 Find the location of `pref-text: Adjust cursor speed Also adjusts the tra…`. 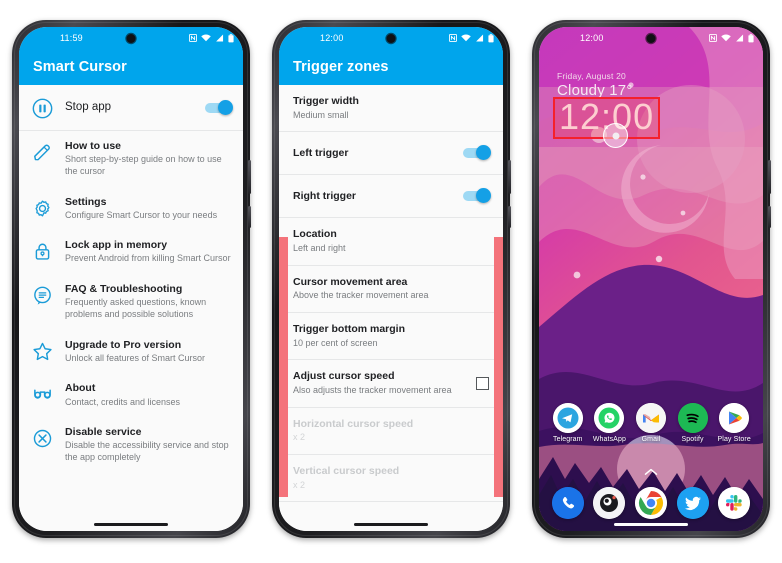

pref-text: Adjust cursor speed Also adjusts the tra… is located at coordinates (380, 383).